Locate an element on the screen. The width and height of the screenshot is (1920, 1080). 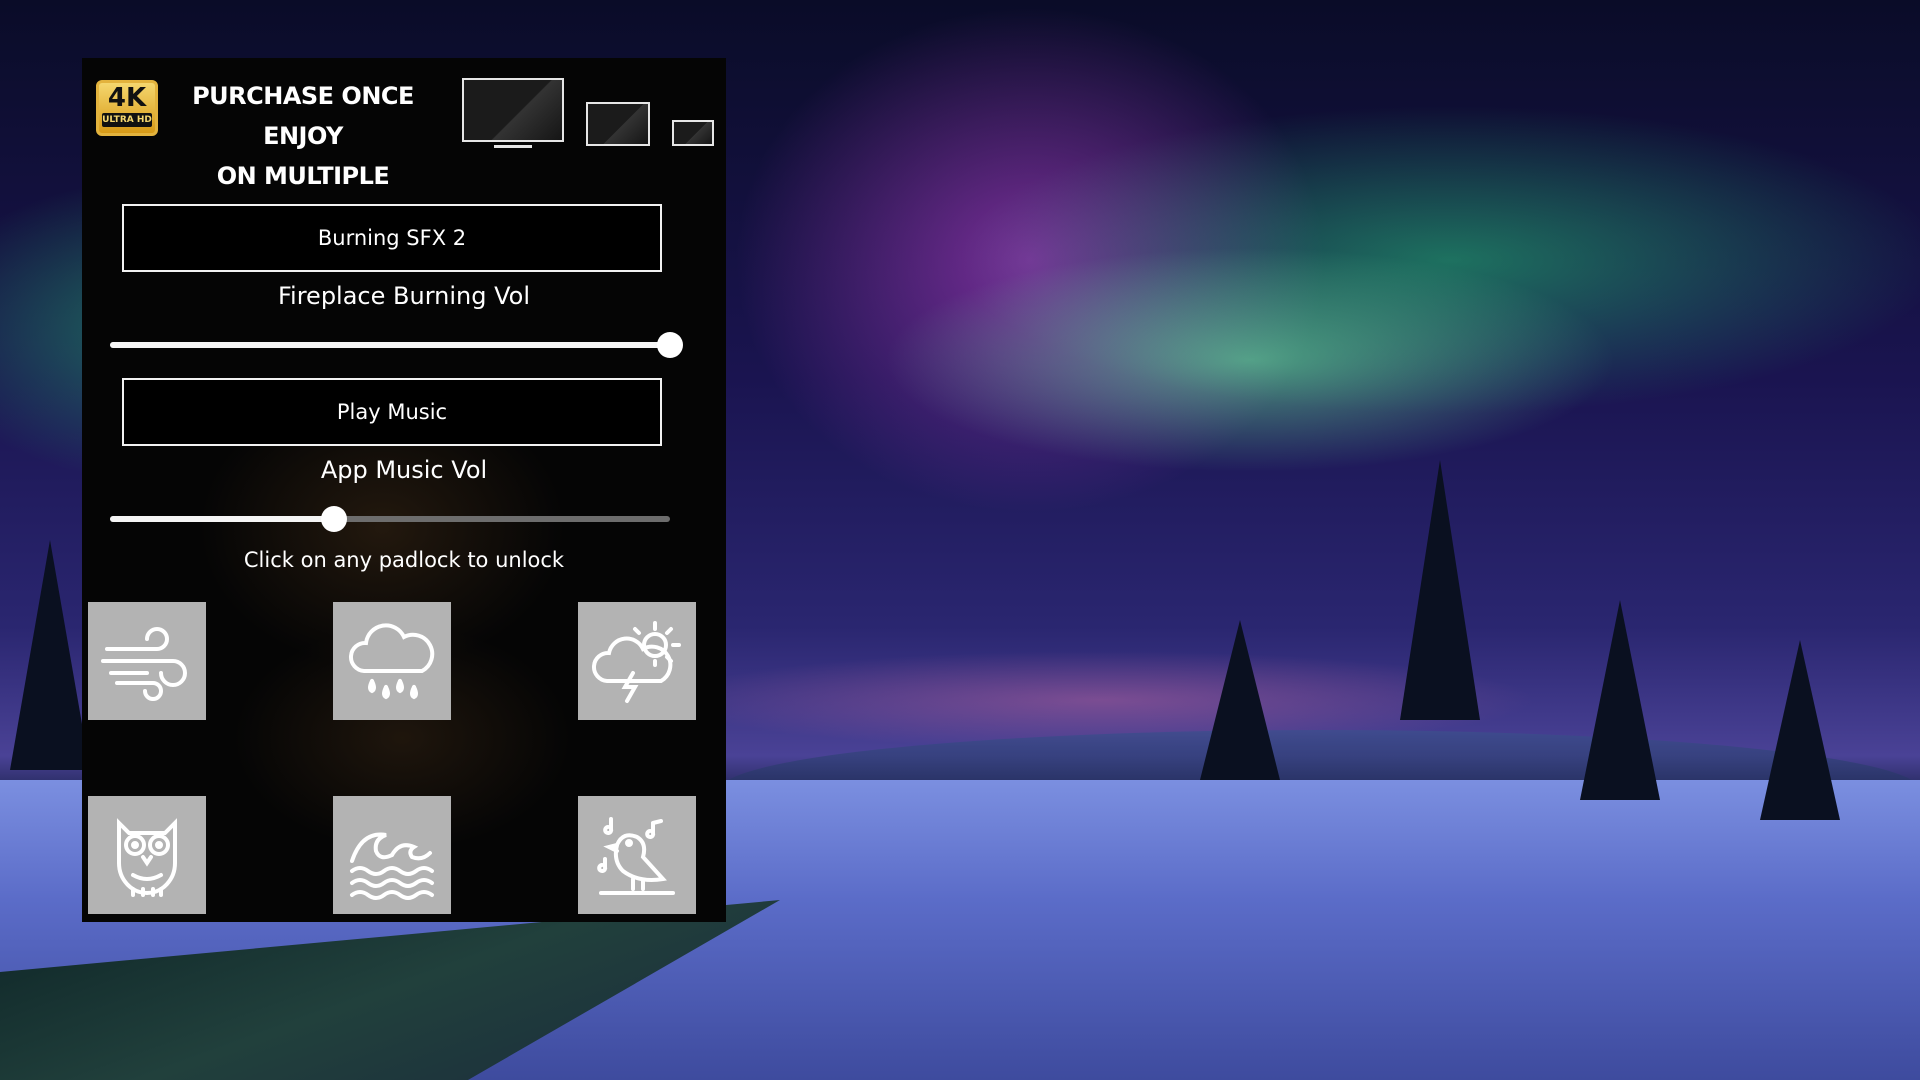
unlock-hint: Click on any padlock to unlock is located at coordinates (404, 560).